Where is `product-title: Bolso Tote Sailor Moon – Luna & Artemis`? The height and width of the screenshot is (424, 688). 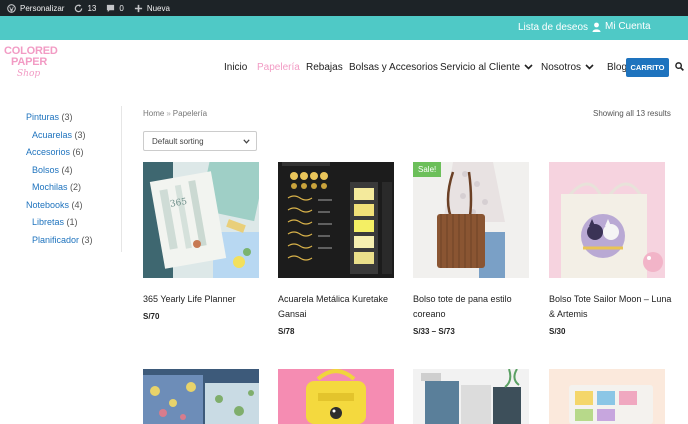
product-title: Bolso Tote Sailor Moon – Luna & Artemis is located at coordinates (611, 307).